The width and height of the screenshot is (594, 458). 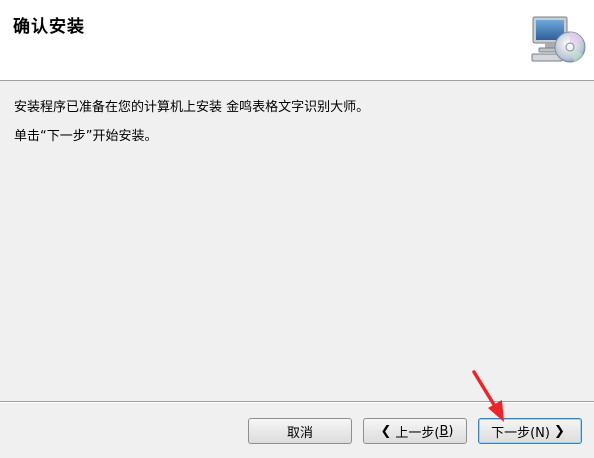 I want to click on cancel-button: 取消, so click(x=300, y=431).